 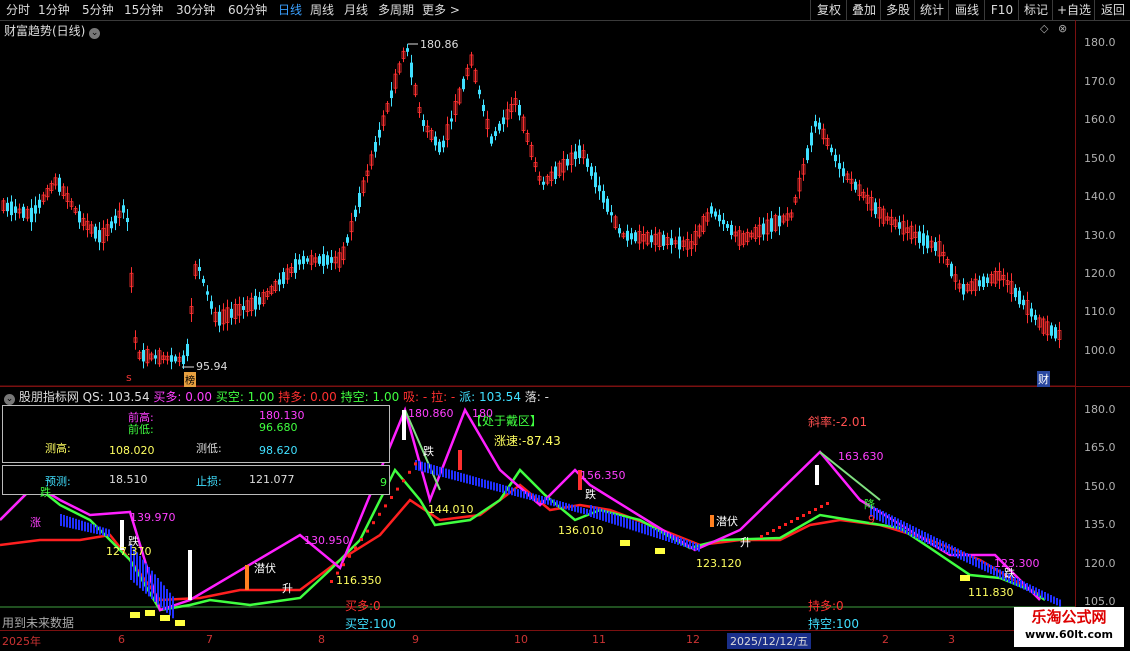 What do you see at coordinates (869, 504) in the screenshot?
I see `marker-text: 降` at bounding box center [869, 504].